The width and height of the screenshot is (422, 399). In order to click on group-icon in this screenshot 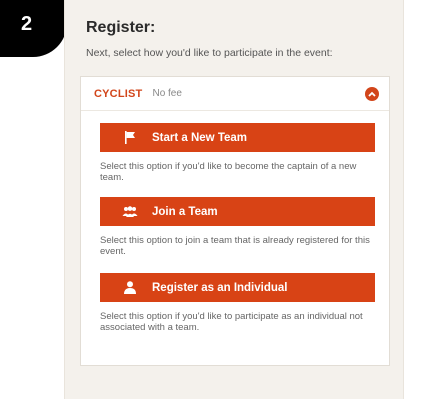, I will do `click(130, 212)`.